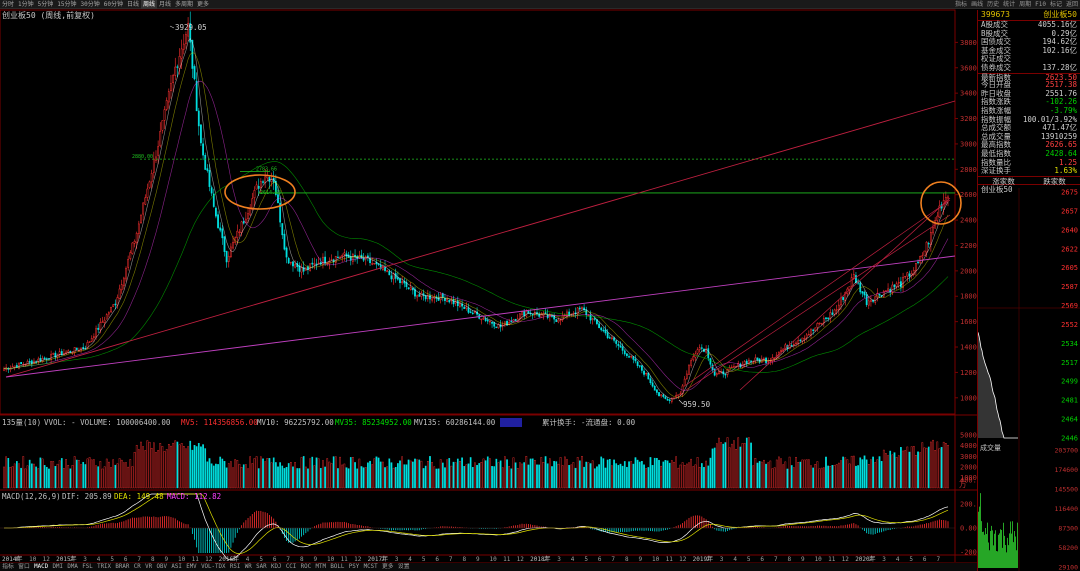 The image size is (1080, 571). What do you see at coordinates (235, 567) in the screenshot?
I see `indicator-tab-14: RSI` at bounding box center [235, 567].